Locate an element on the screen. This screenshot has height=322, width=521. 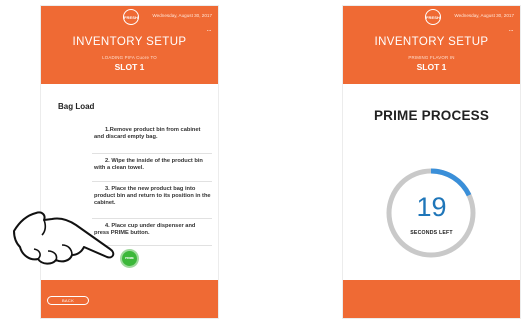
page-subtitle: PRIMING FLAVOR IN is located at coordinates (431, 57).